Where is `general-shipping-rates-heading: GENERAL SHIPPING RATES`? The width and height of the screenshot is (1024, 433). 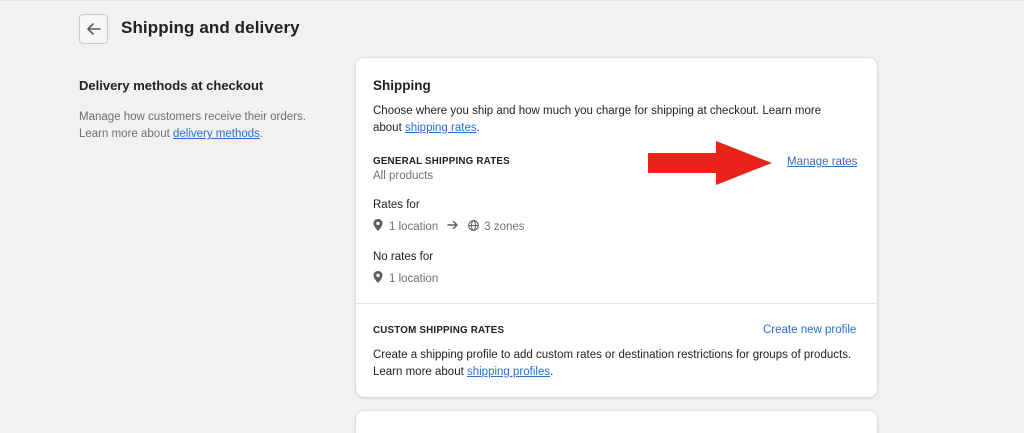 general-shipping-rates-heading: GENERAL SHIPPING RATES is located at coordinates (441, 161).